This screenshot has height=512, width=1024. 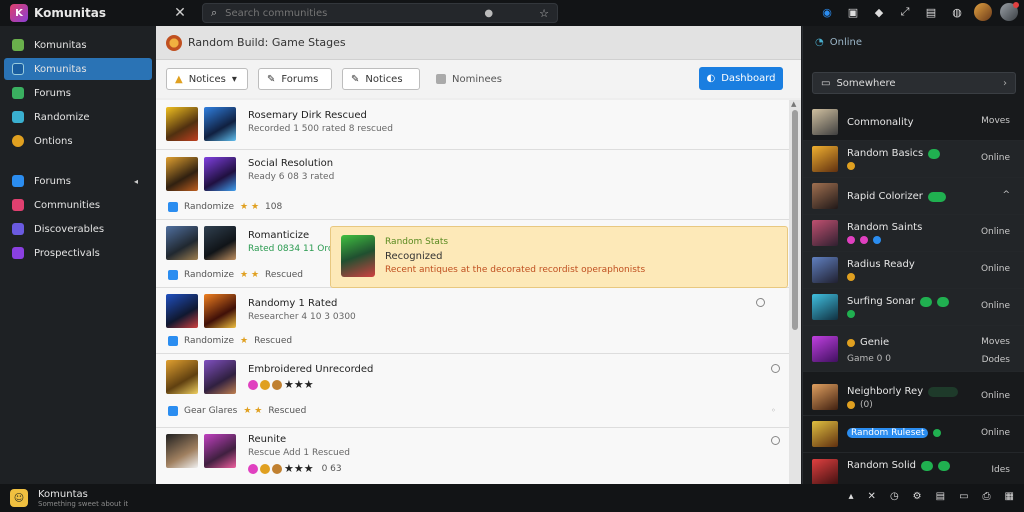 I want to click on notices-dropdown: ▲ Notices ▾, so click(x=207, y=79).